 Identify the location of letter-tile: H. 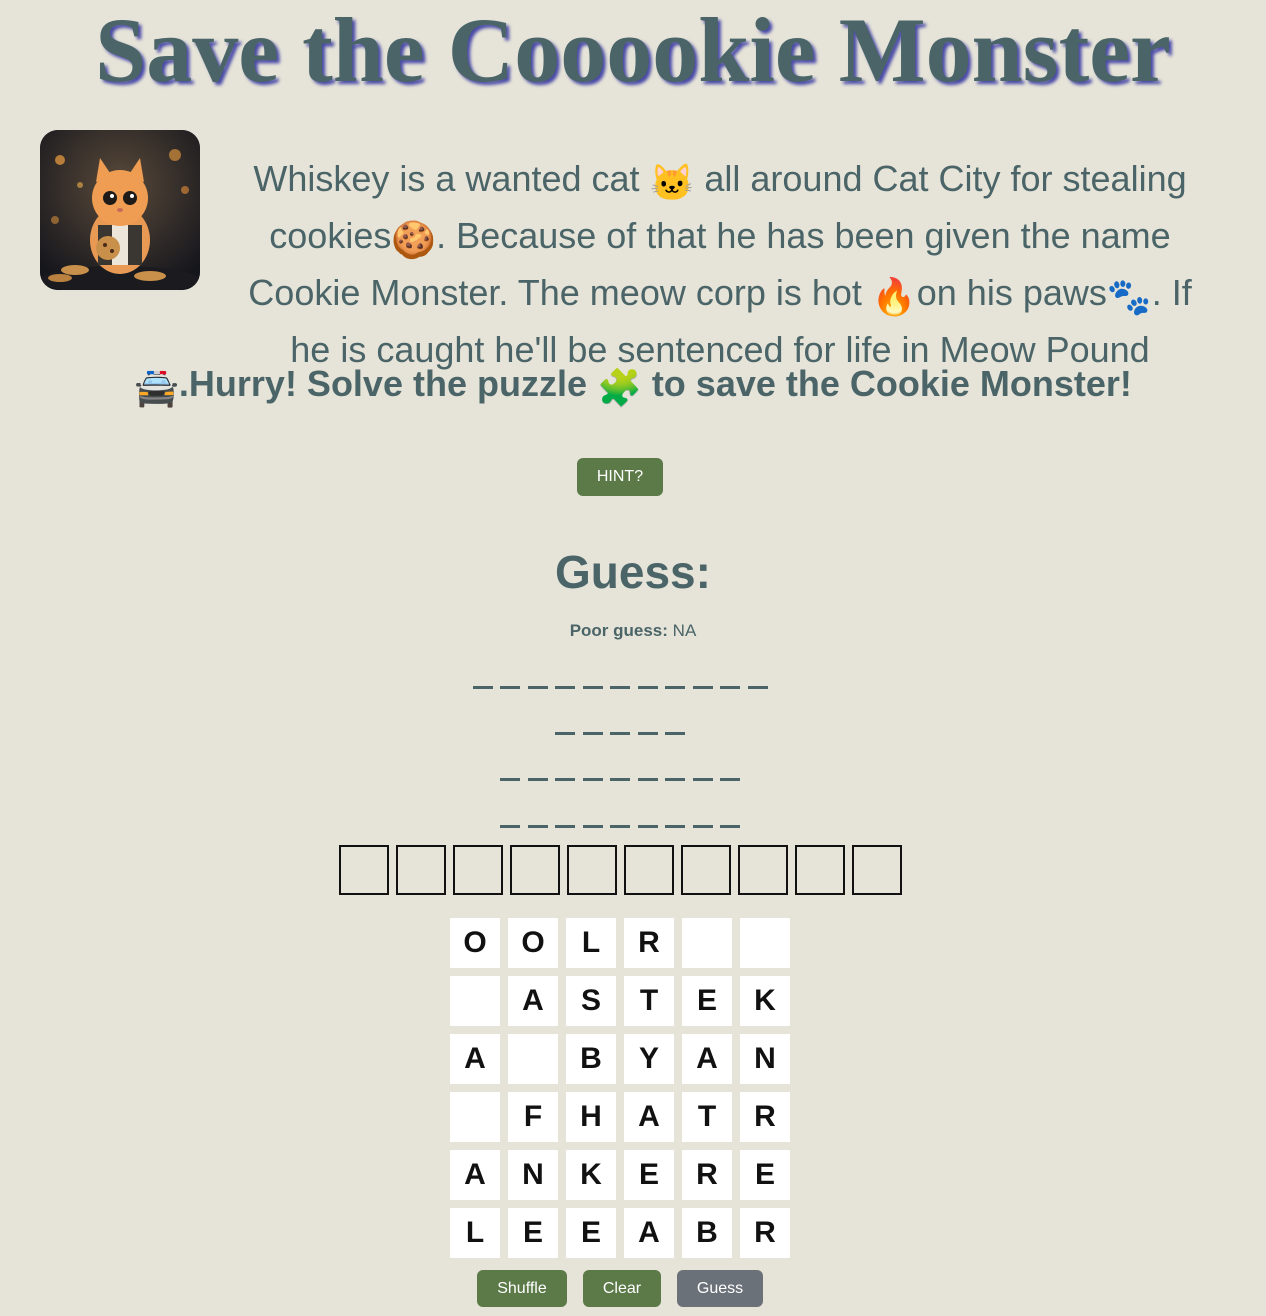
(591, 1117).